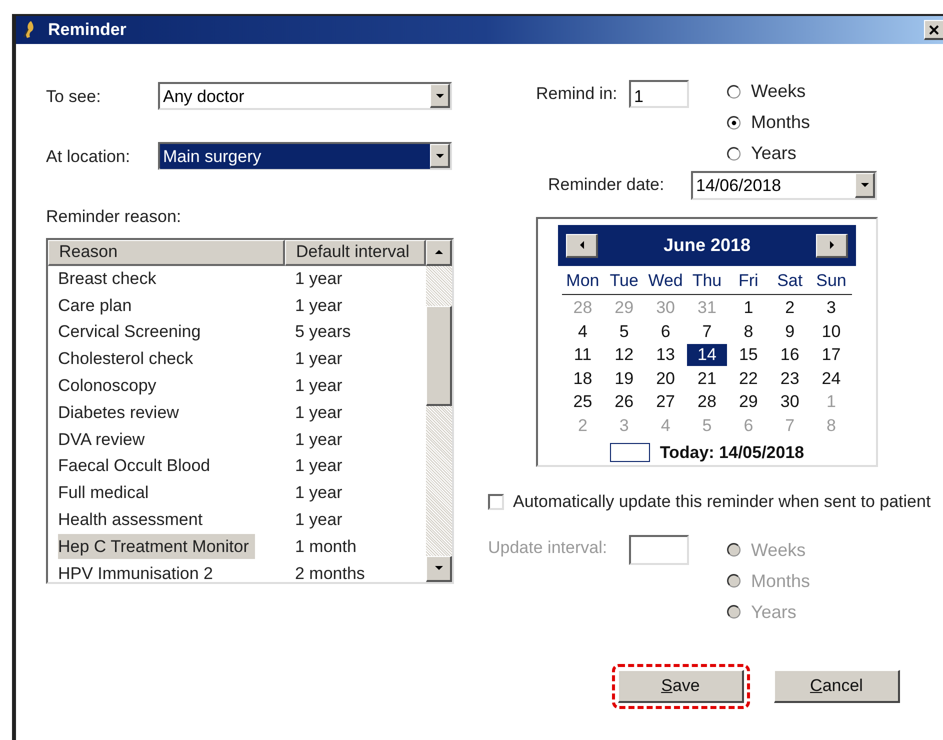  I want to click on calendar-day: 29, so click(748, 402).